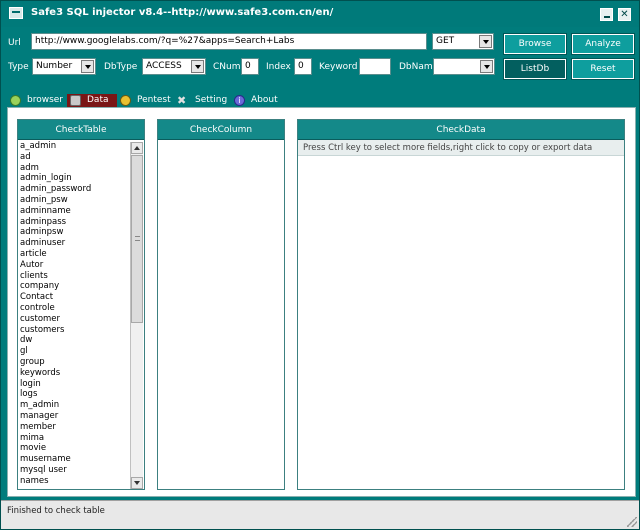  What do you see at coordinates (15, 100) in the screenshot?
I see `globe-icon` at bounding box center [15, 100].